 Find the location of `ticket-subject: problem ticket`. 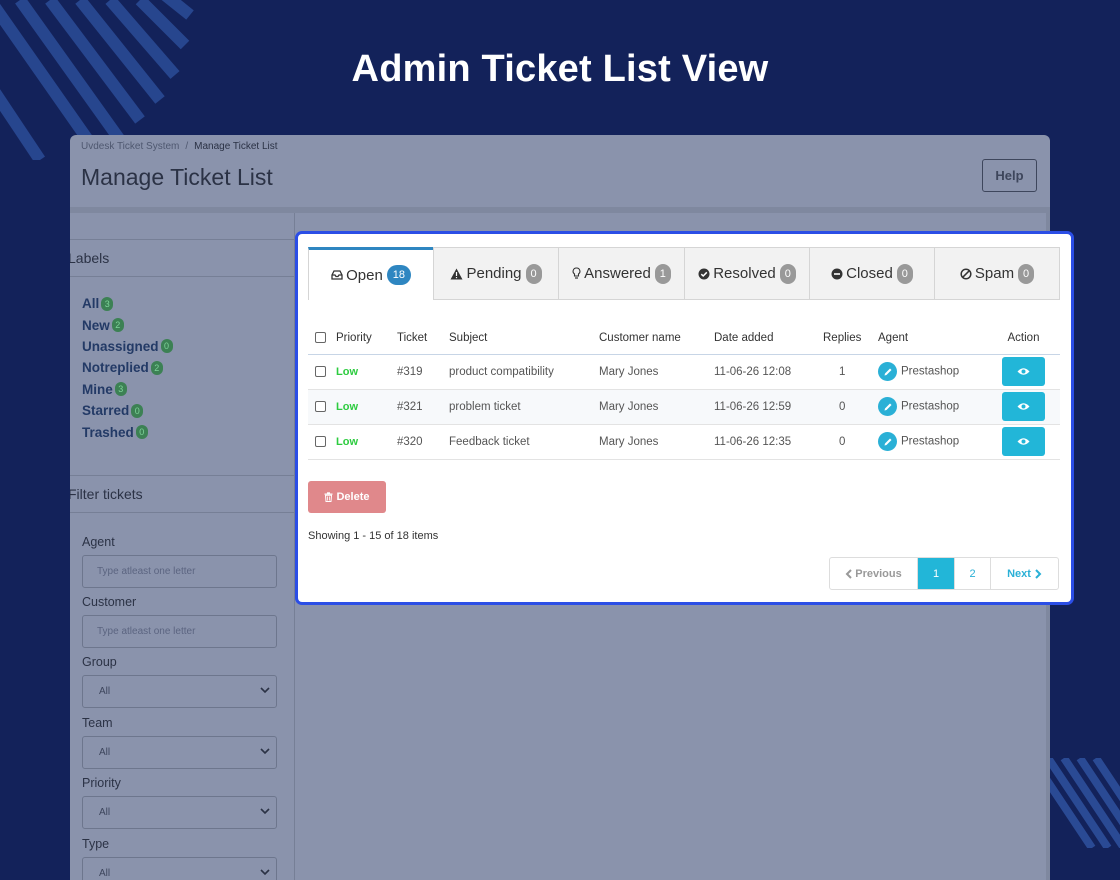

ticket-subject: problem ticket is located at coordinates (524, 407).